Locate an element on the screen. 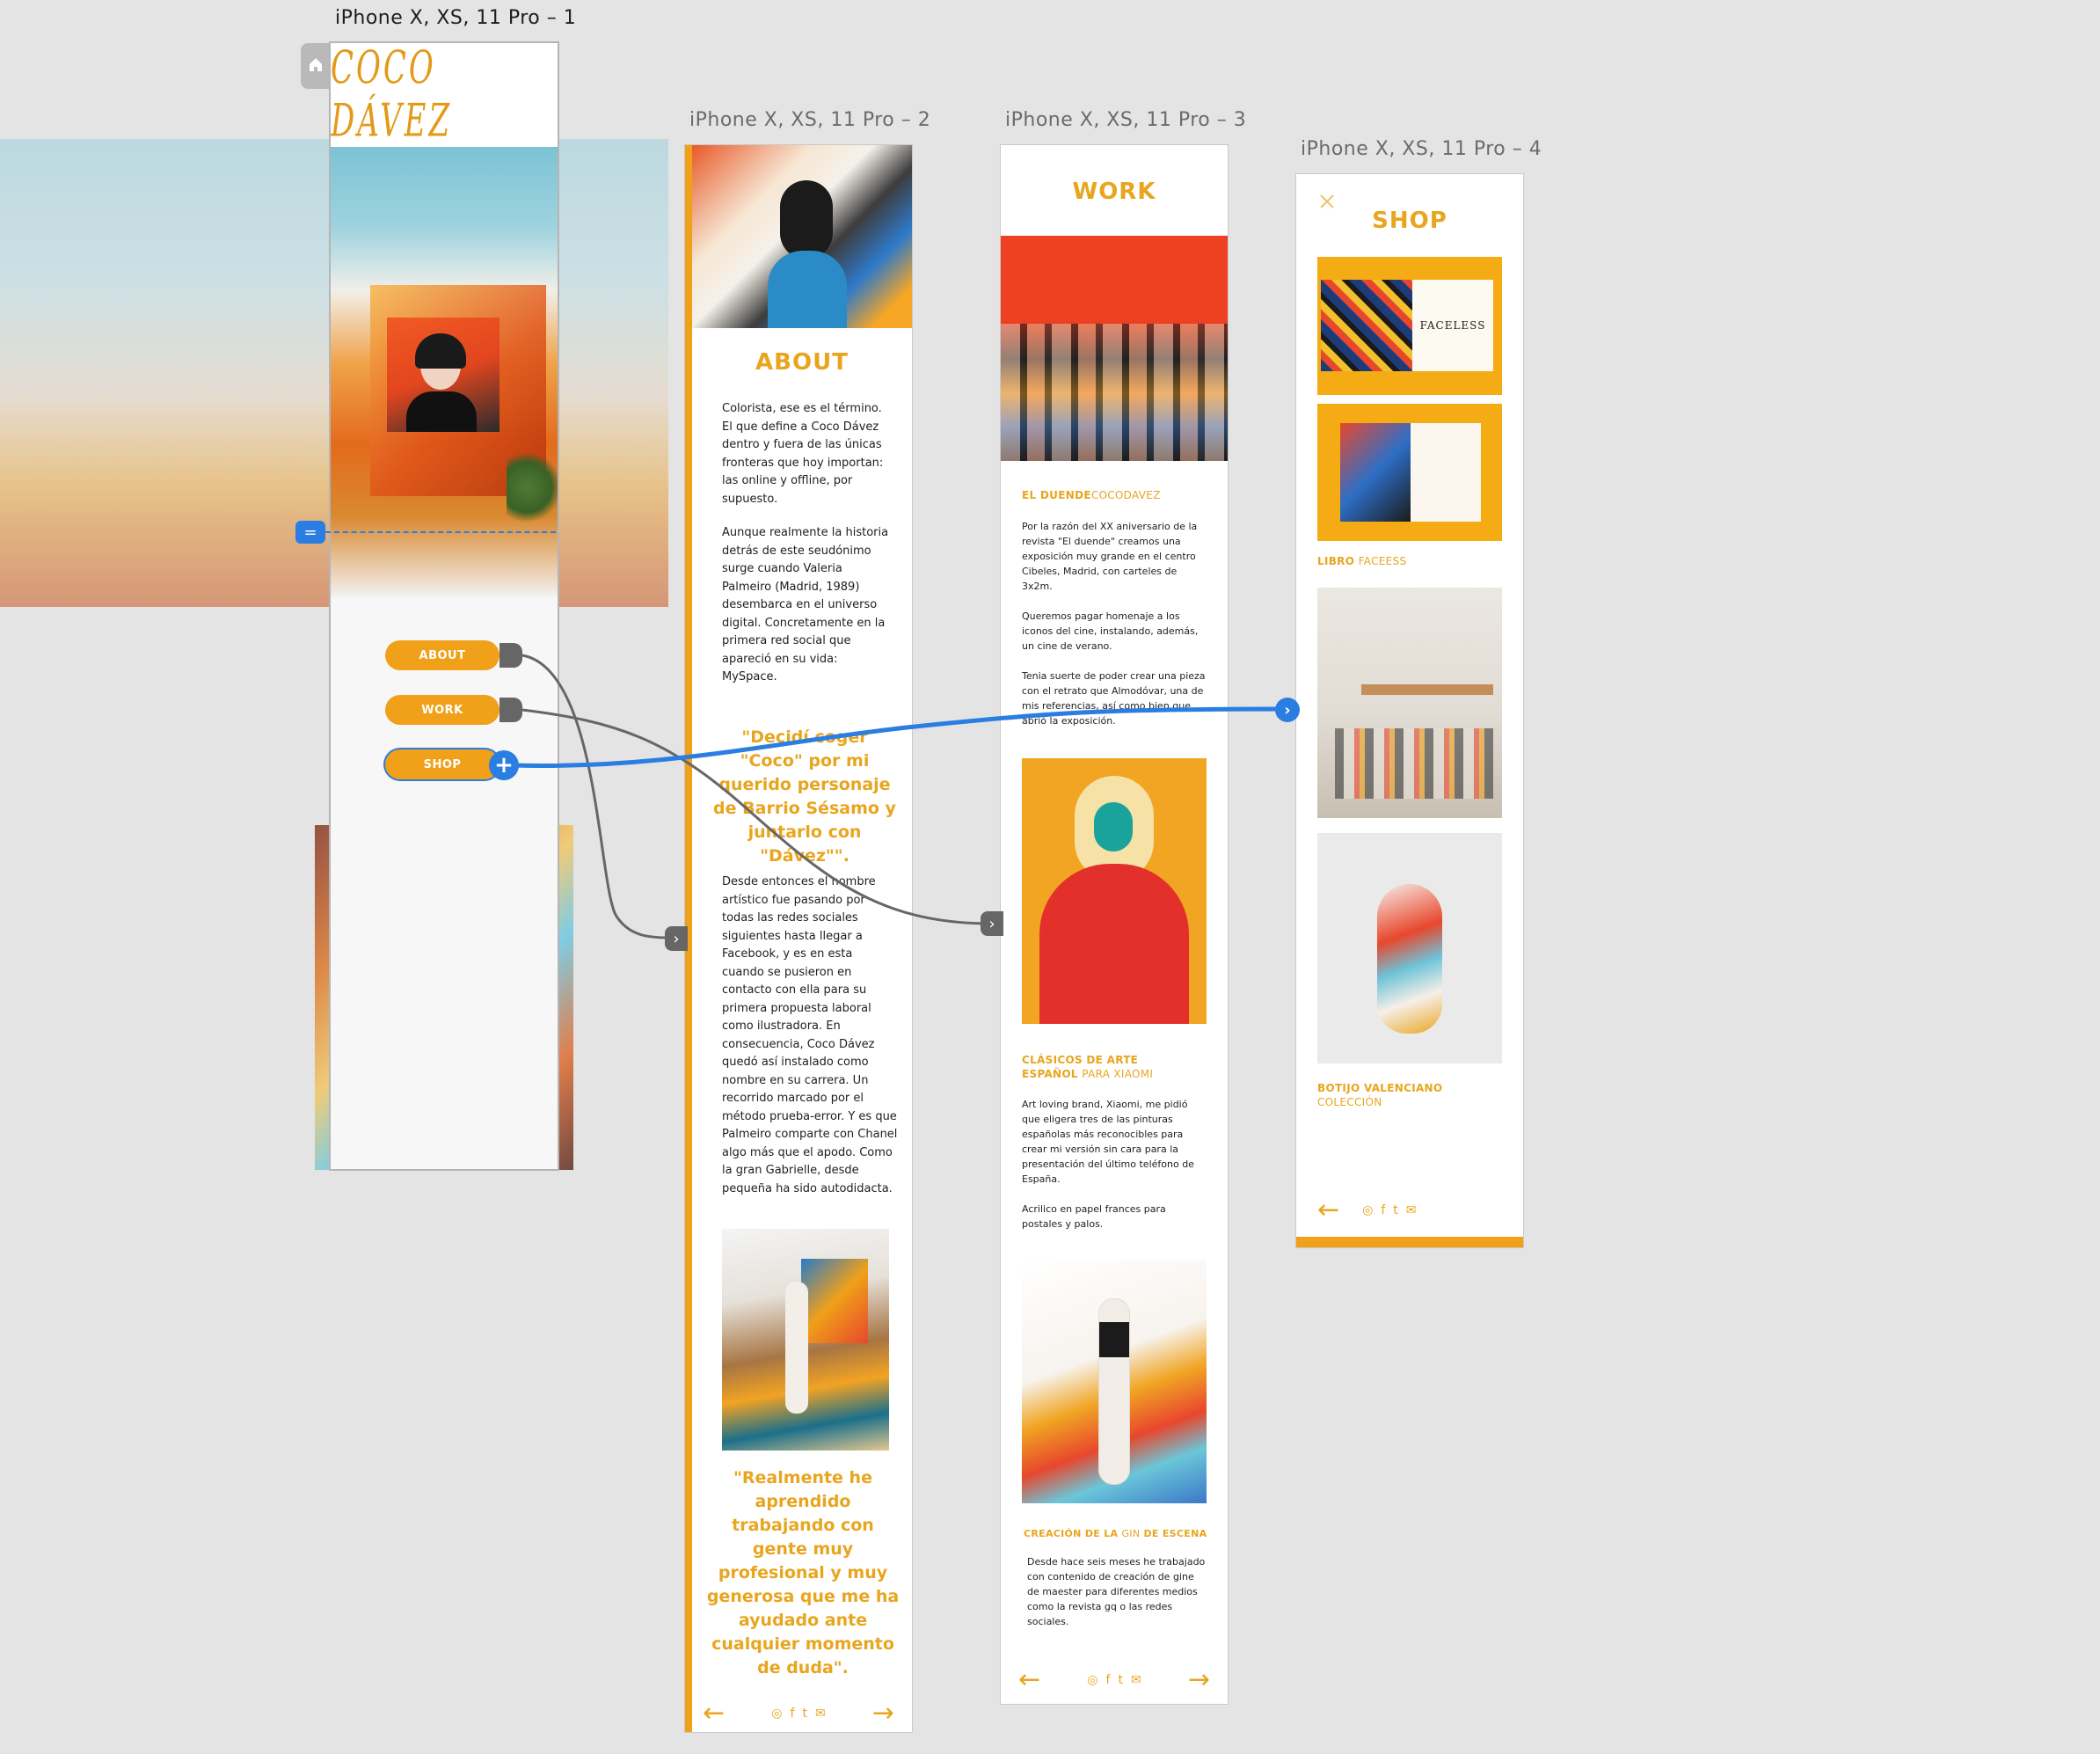  connector-shop is located at coordinates (900, 737).